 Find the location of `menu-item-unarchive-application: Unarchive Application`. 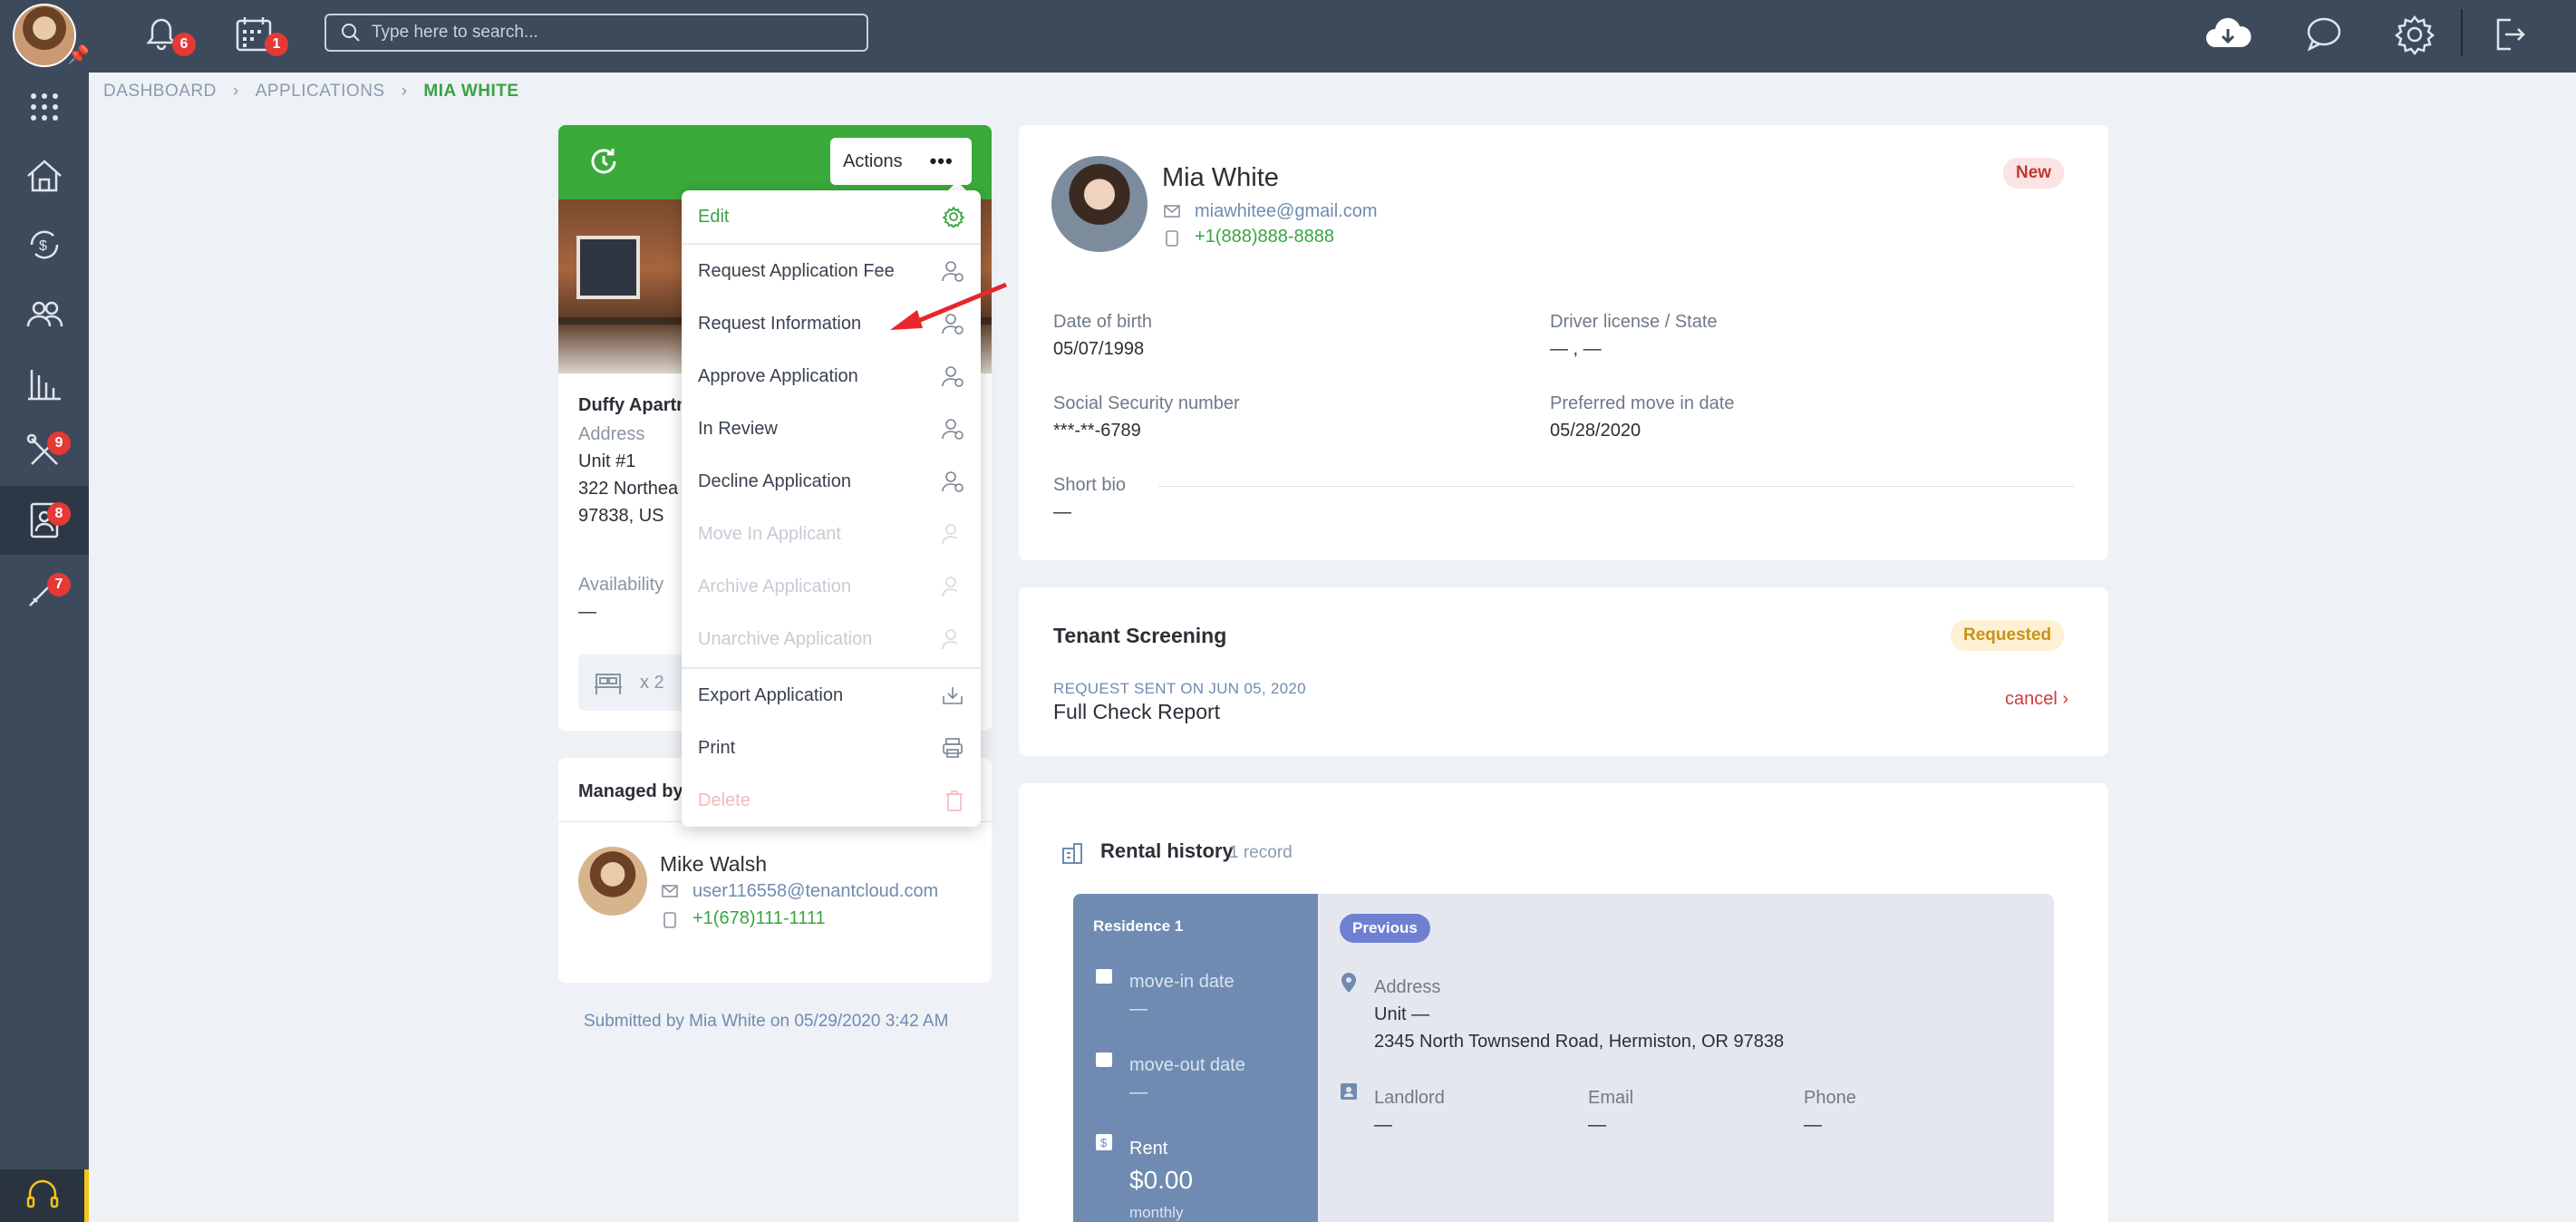

menu-item-unarchive-application: Unarchive Application is located at coordinates (831, 639).